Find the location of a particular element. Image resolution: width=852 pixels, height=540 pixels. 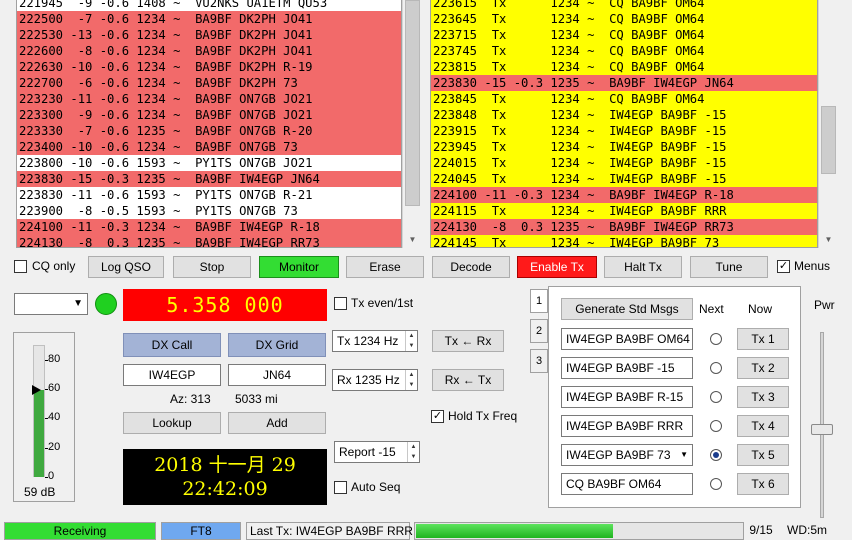

signal-meter: 80 60 40 20 0 59 dB is located at coordinates (44, 417).